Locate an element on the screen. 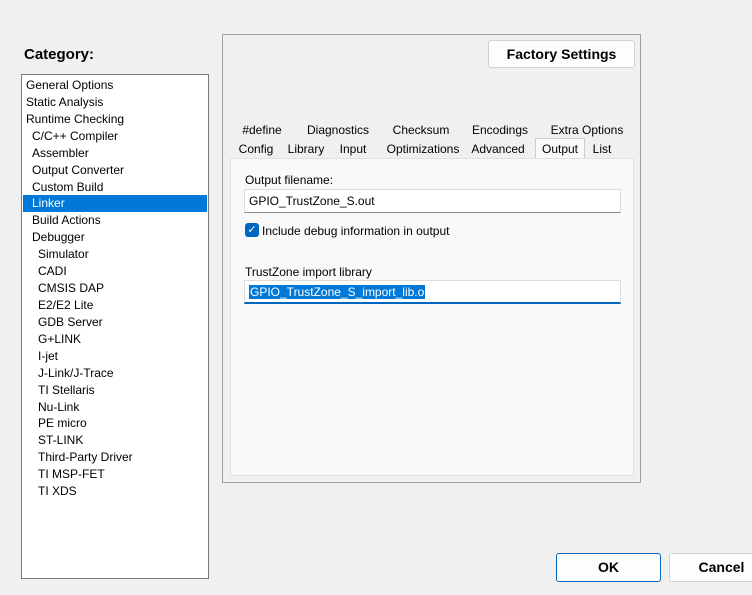  category-item-simulator: Simulator is located at coordinates (115, 254).